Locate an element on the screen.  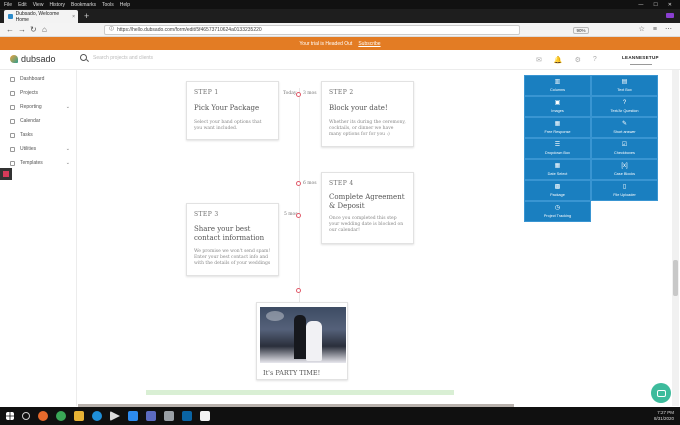
menu-edit: Edit is located at coordinates (22, 5).